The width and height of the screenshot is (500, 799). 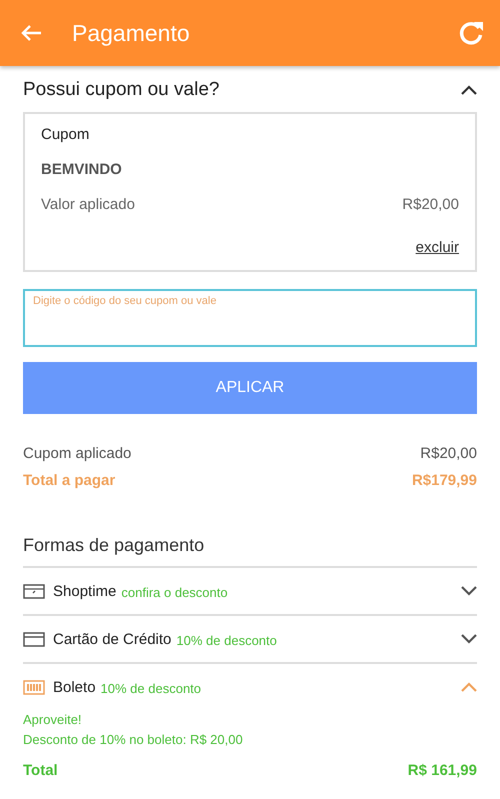 I want to click on collapse-chevron-icon, so click(x=469, y=90).